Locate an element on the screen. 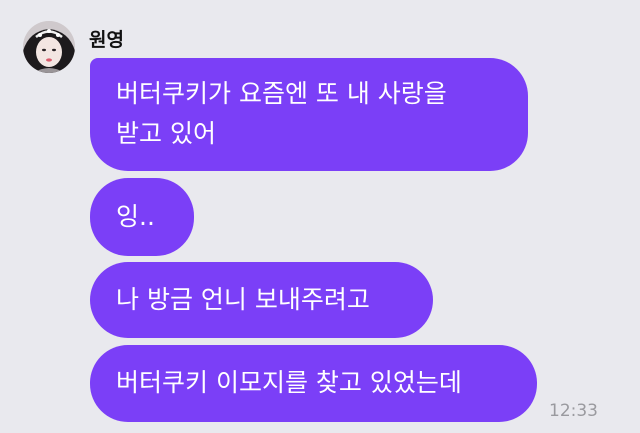 The width and height of the screenshot is (640, 433). message-bubble: 잉.. is located at coordinates (142, 217).